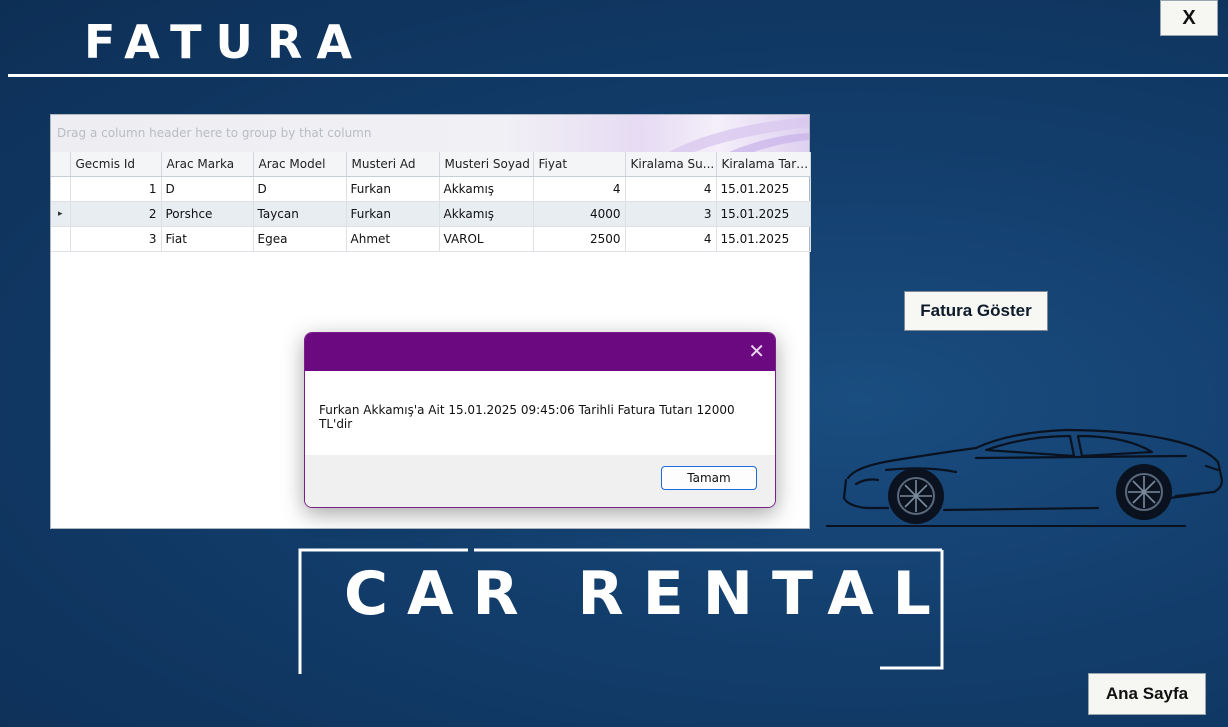  Describe the element at coordinates (486, 239) in the screenshot. I see `table-cell: VAROL` at that location.